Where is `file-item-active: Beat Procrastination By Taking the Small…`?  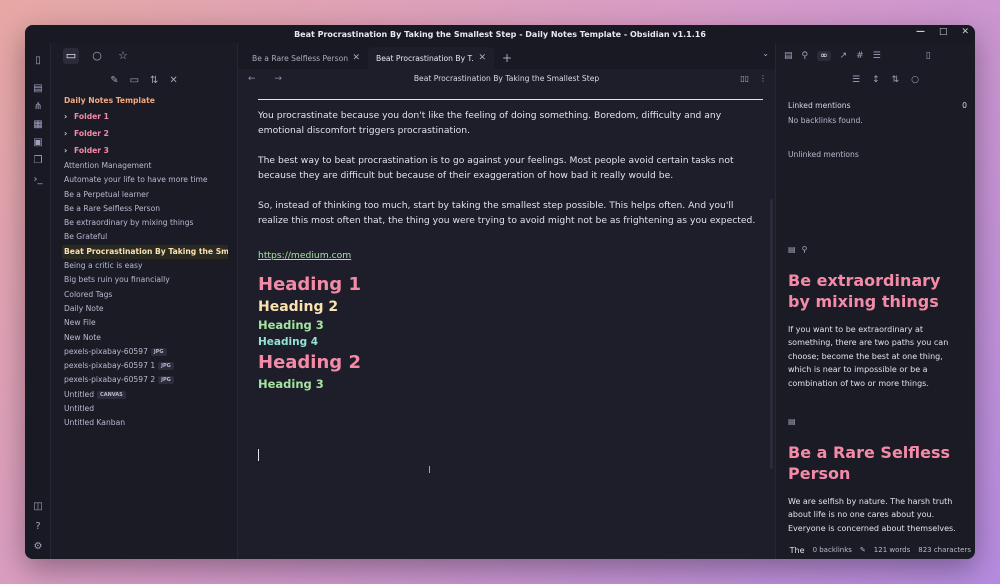
file-item-active: Beat Procrastination By Taking the Small… is located at coordinates (145, 252).